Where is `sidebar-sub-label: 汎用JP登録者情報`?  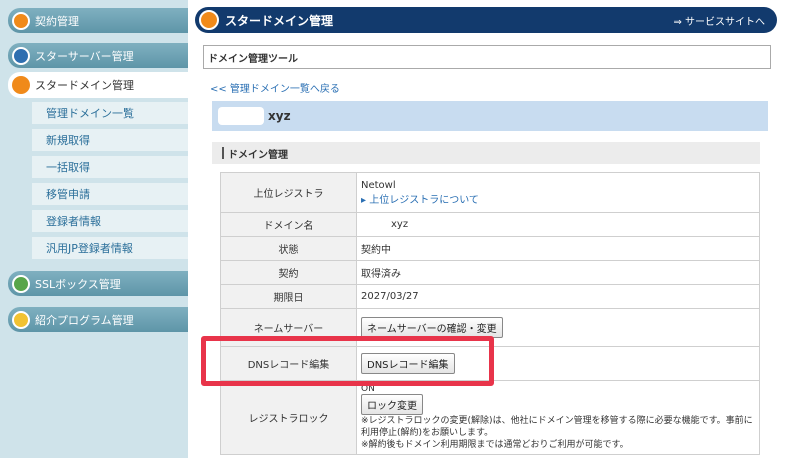 sidebar-sub-label: 汎用JP登録者情報 is located at coordinates (89, 248).